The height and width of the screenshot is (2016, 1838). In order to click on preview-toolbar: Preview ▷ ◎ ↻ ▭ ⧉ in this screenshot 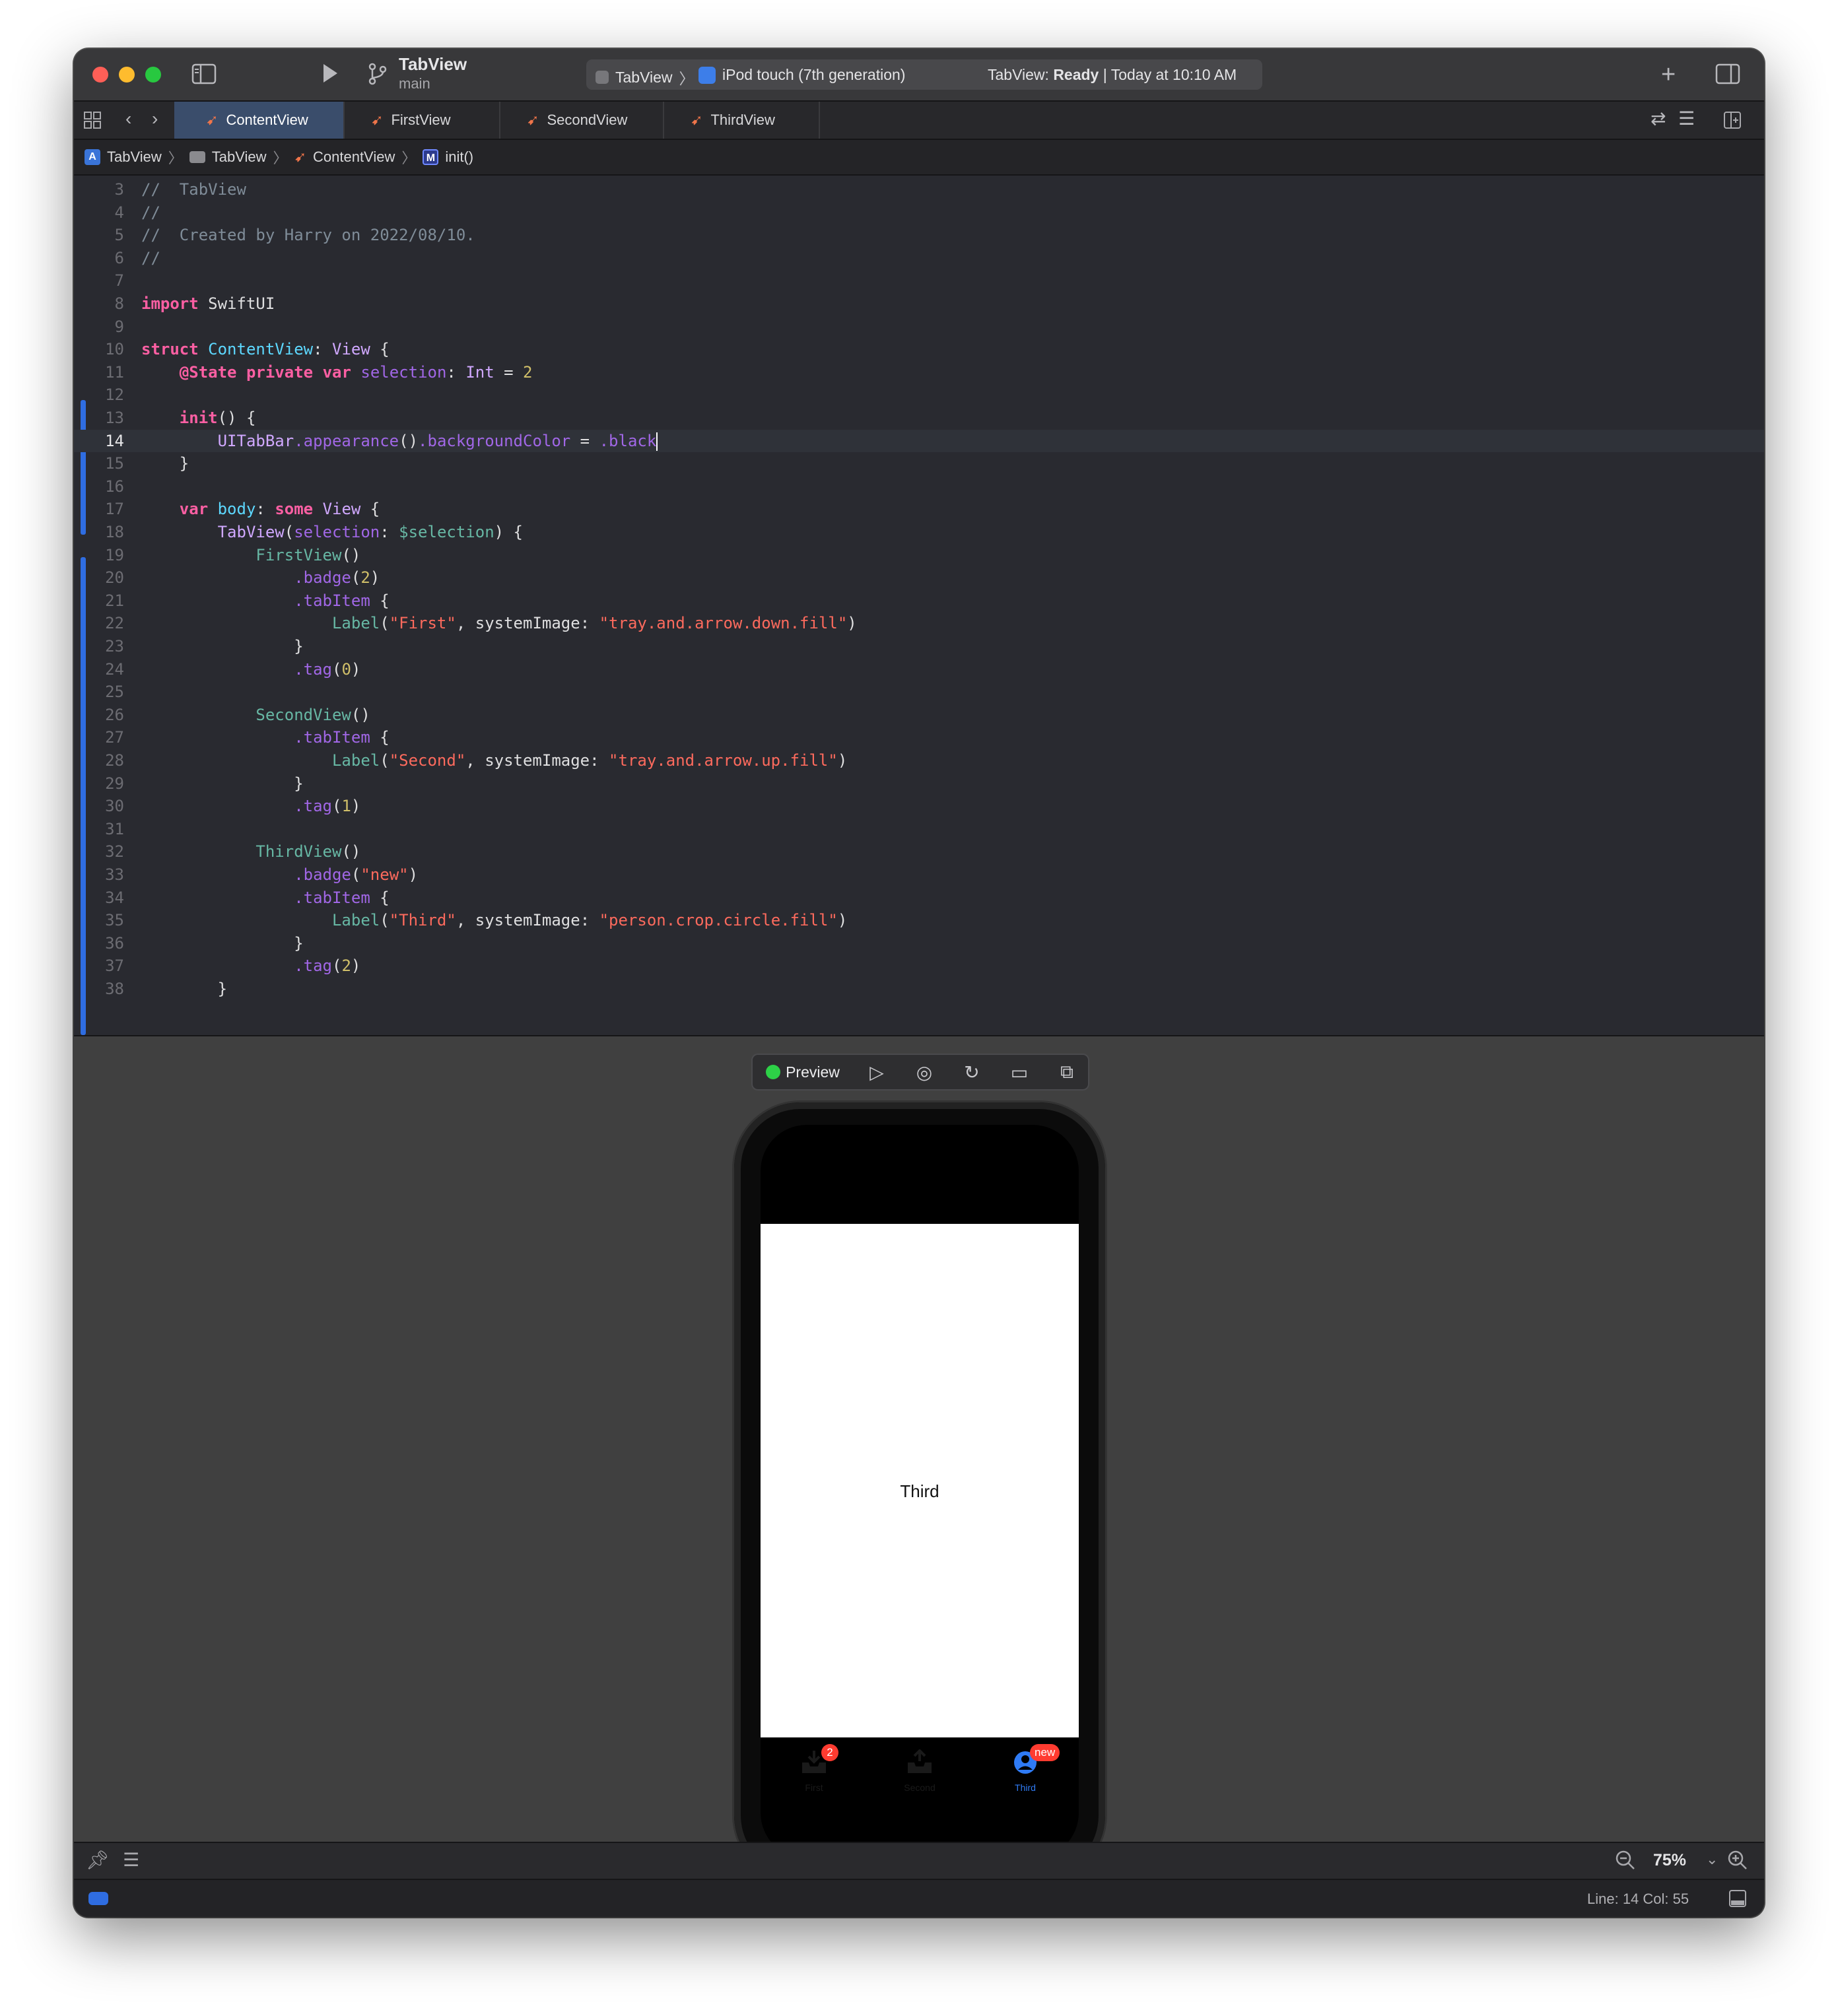, I will do `click(920, 1072)`.